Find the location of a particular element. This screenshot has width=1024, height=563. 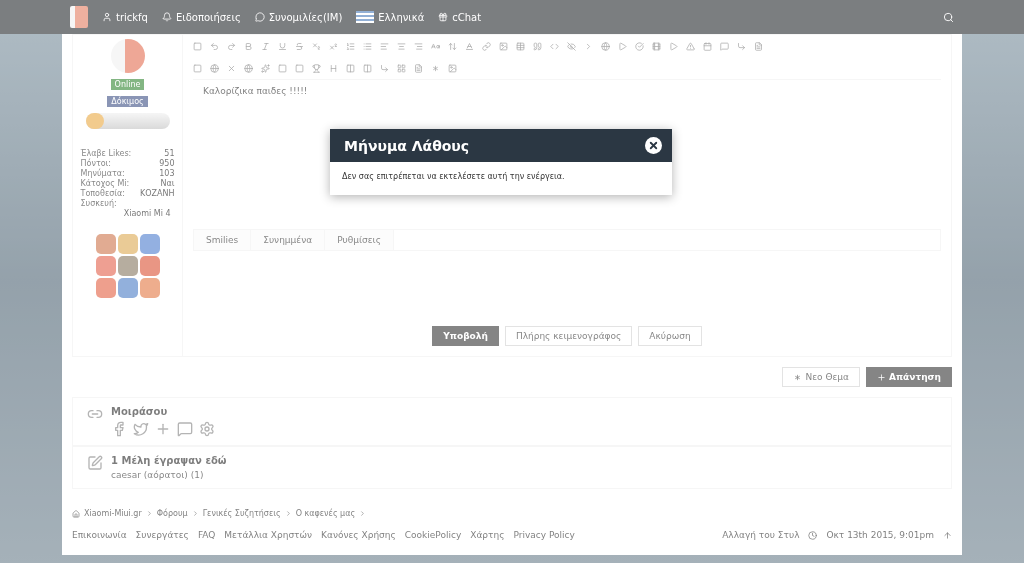

quote-icon is located at coordinates (537, 46).